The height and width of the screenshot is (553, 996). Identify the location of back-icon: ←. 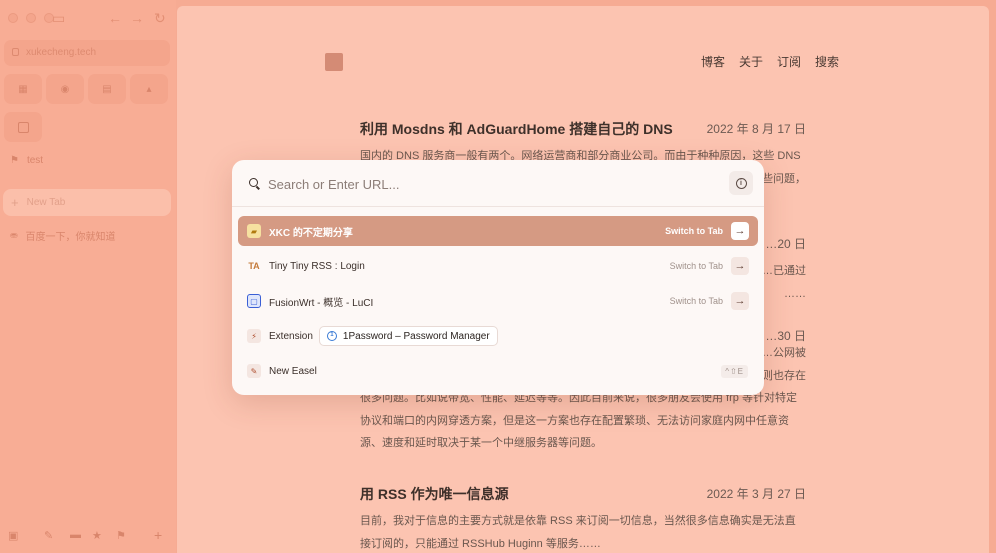
(115, 18).